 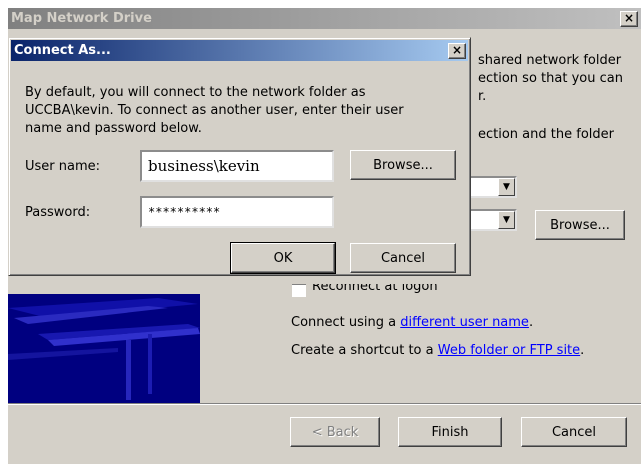 I want to click on wizard-title: Map Network Drive, so click(x=81, y=18).